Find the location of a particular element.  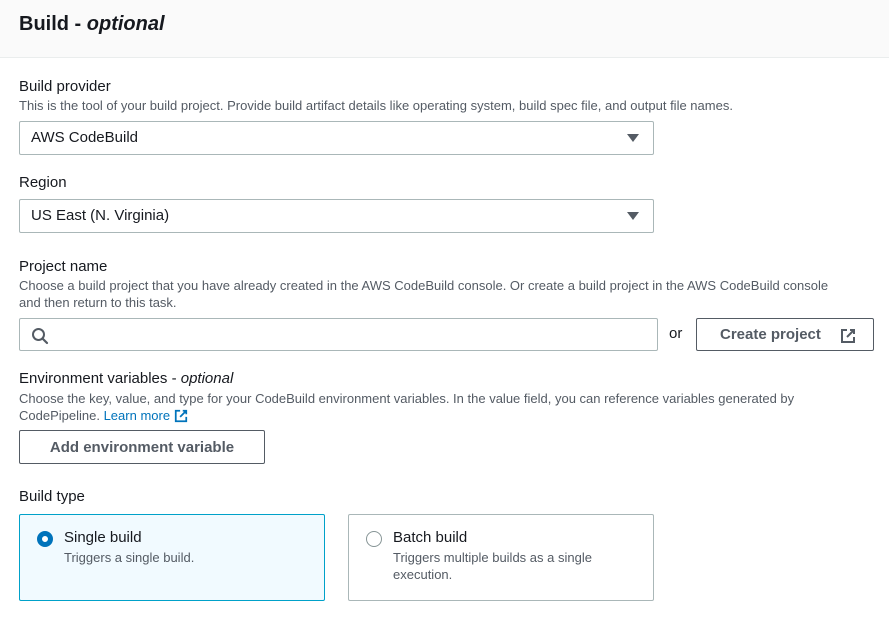

build-provider-value: AWS CodeBuild is located at coordinates (84, 137).